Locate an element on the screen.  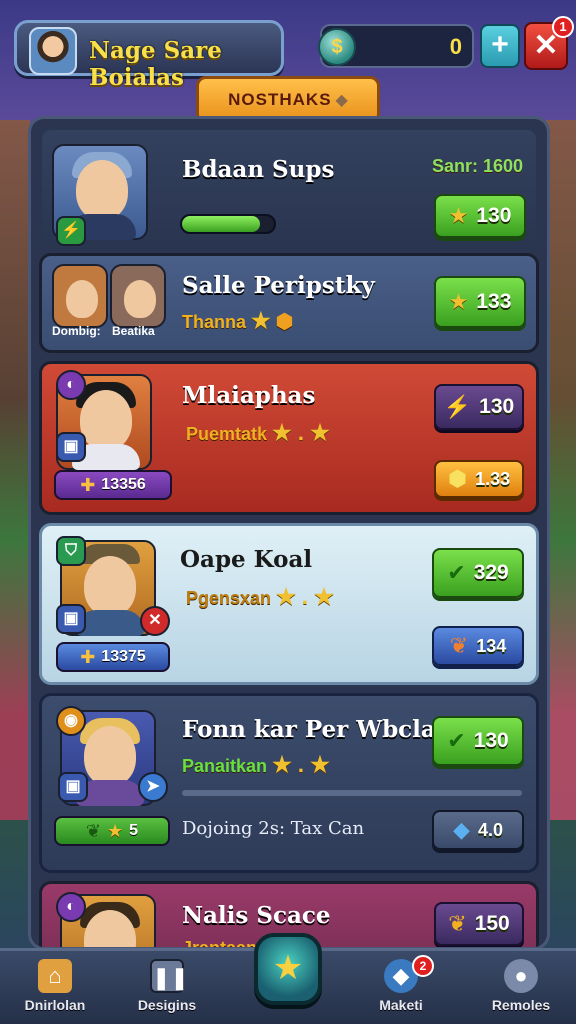
stat-pill: ✚ 13356 is located at coordinates (113, 485).